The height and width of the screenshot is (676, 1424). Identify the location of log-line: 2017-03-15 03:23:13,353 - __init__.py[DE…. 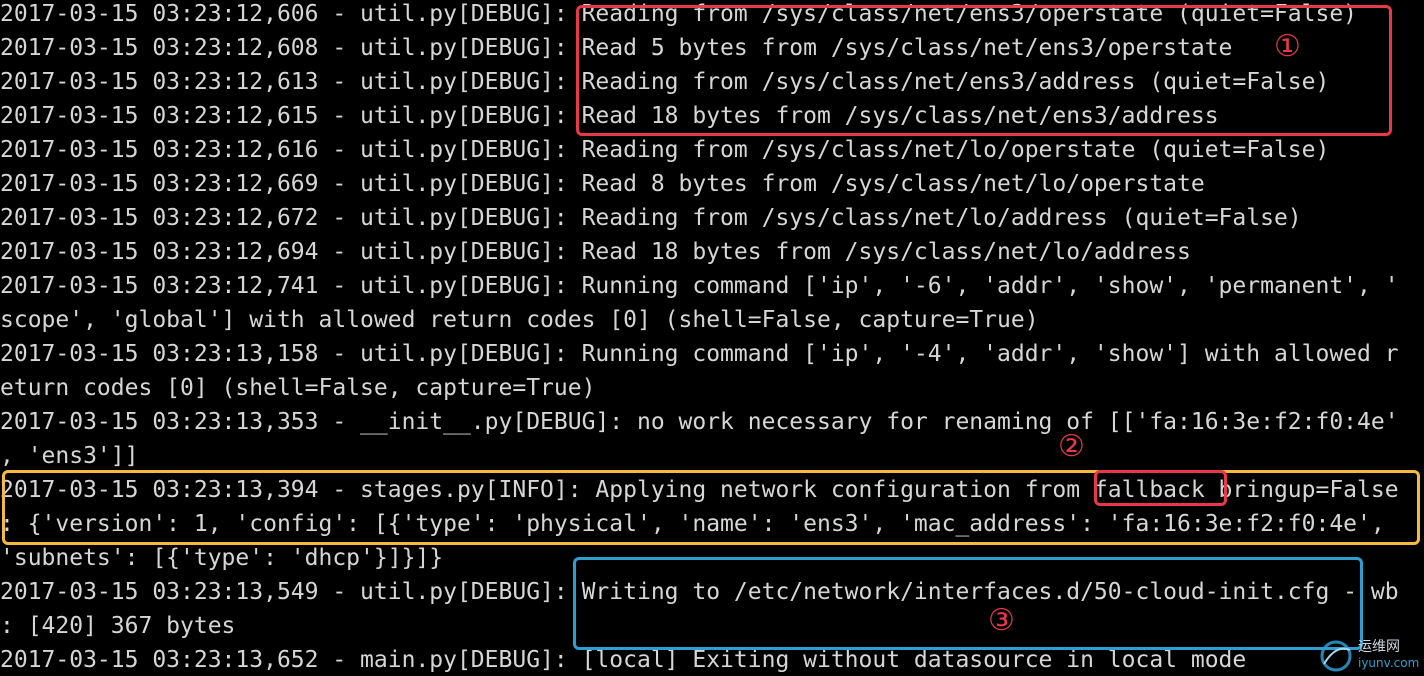
(699, 422).